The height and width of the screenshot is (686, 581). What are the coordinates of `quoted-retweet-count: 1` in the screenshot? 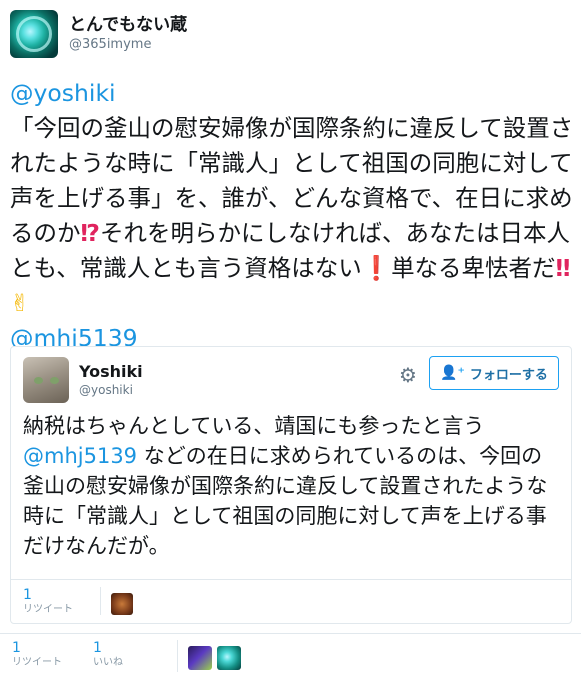 It's located at (27, 595).